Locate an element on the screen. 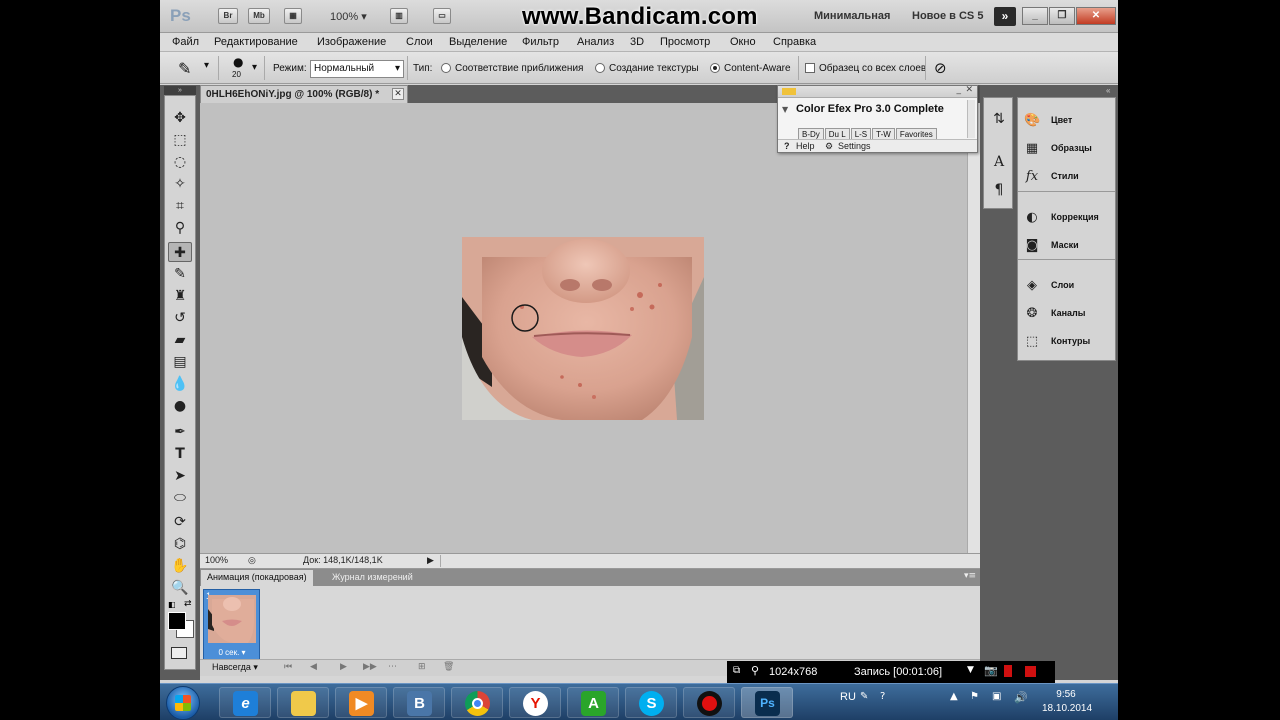 This screenshot has height=720, width=1280. sample-all-layers-checkbox is located at coordinates (810, 68).